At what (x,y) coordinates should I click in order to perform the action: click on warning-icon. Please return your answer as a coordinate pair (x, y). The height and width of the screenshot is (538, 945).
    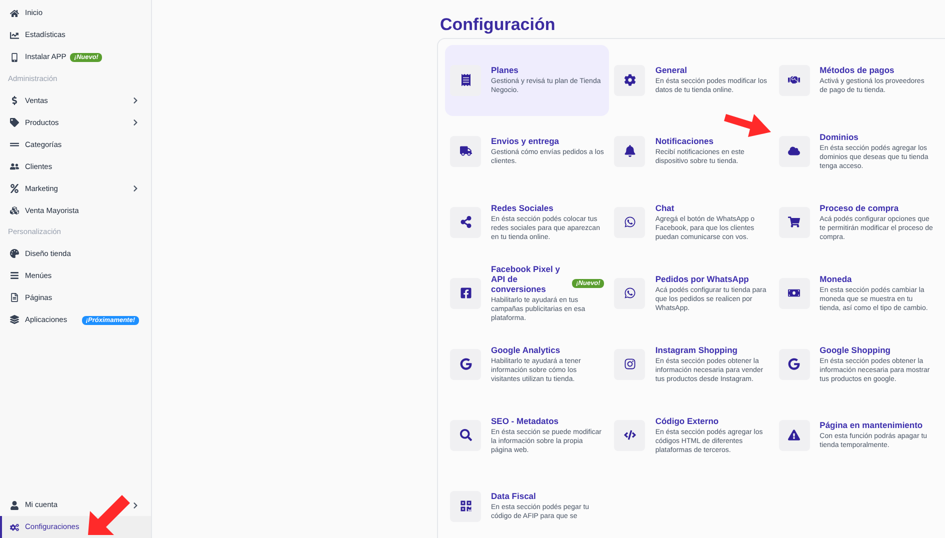
    Looking at the image, I should click on (794, 435).